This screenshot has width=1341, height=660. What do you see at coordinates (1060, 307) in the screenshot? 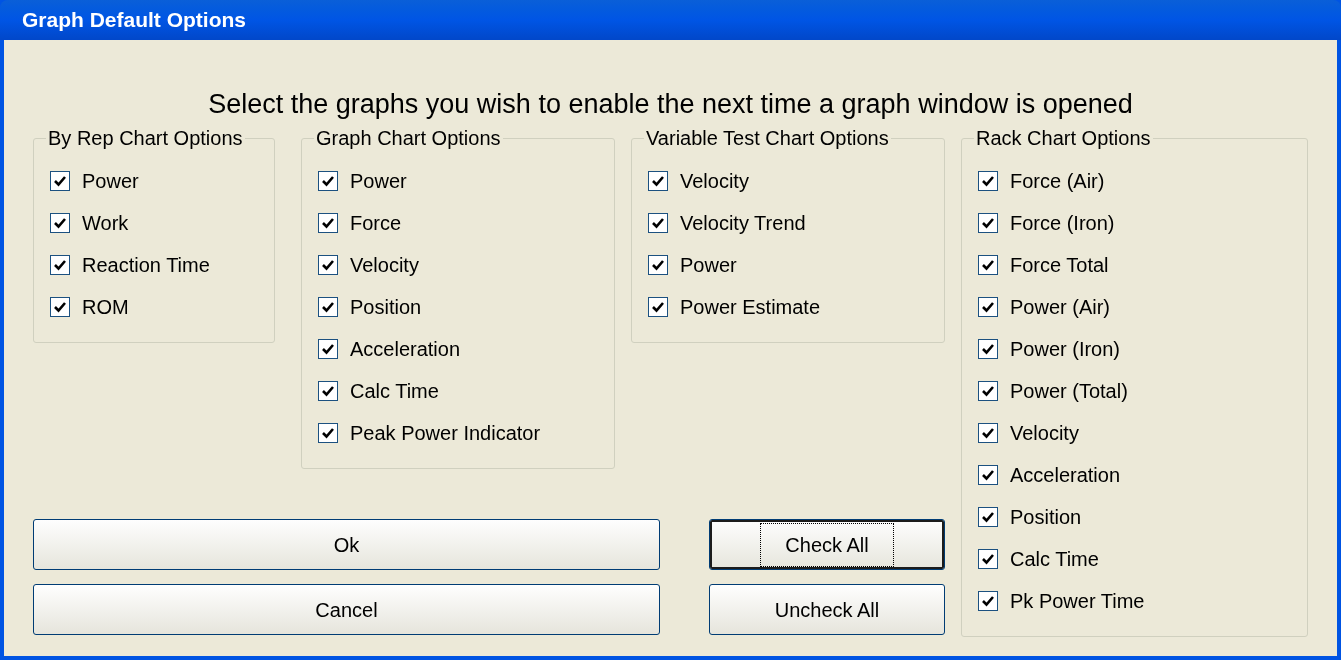
I see `checkbox-label: Power (Air)` at bounding box center [1060, 307].